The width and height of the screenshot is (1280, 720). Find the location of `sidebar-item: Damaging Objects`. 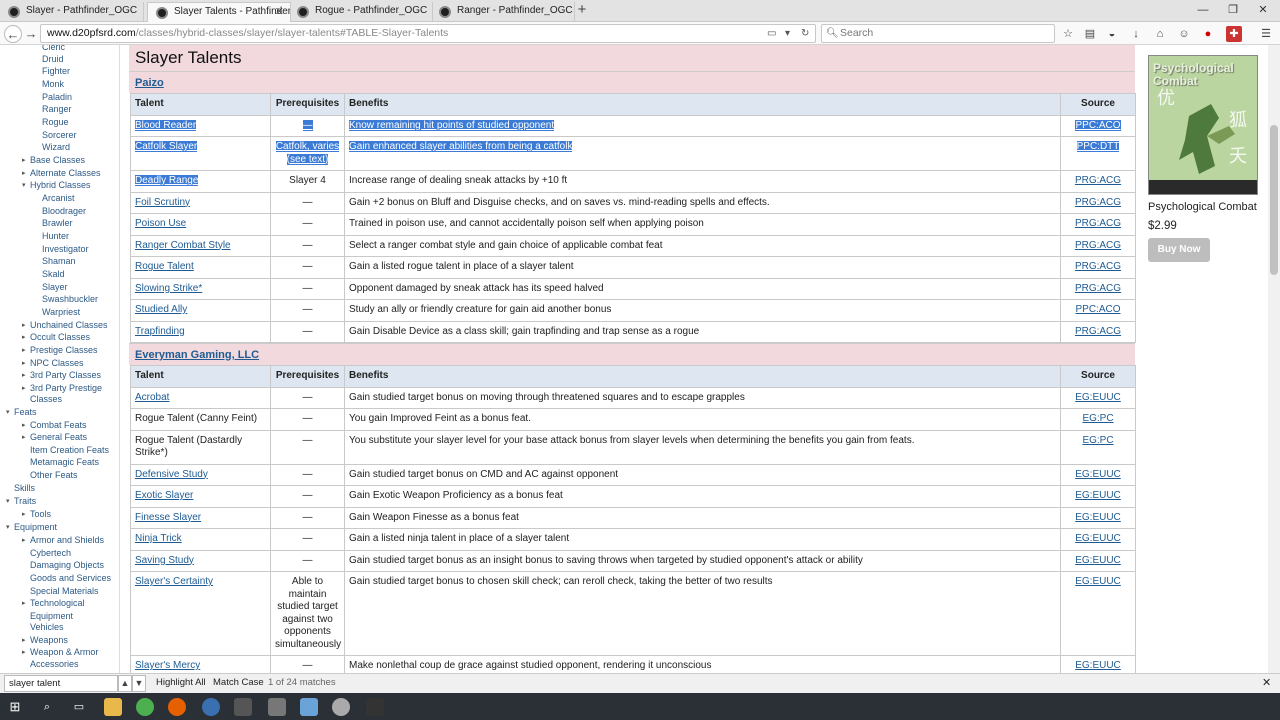

sidebar-item: Damaging Objects is located at coordinates (67, 565).